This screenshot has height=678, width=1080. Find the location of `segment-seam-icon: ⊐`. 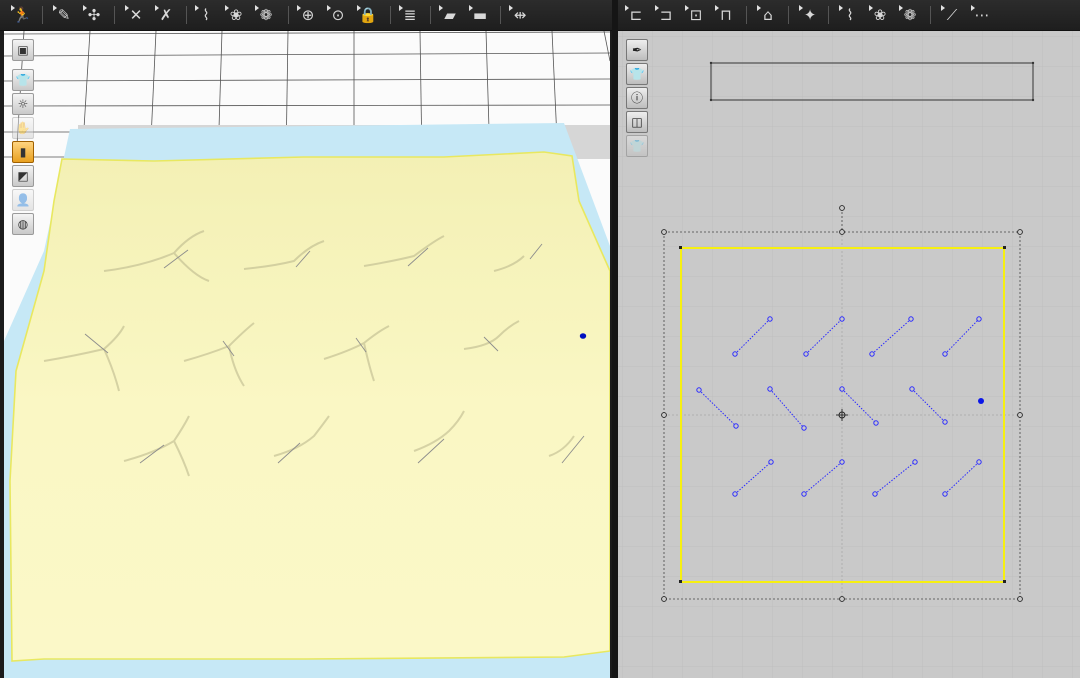

segment-seam-icon: ⊐ is located at coordinates (666, 15).